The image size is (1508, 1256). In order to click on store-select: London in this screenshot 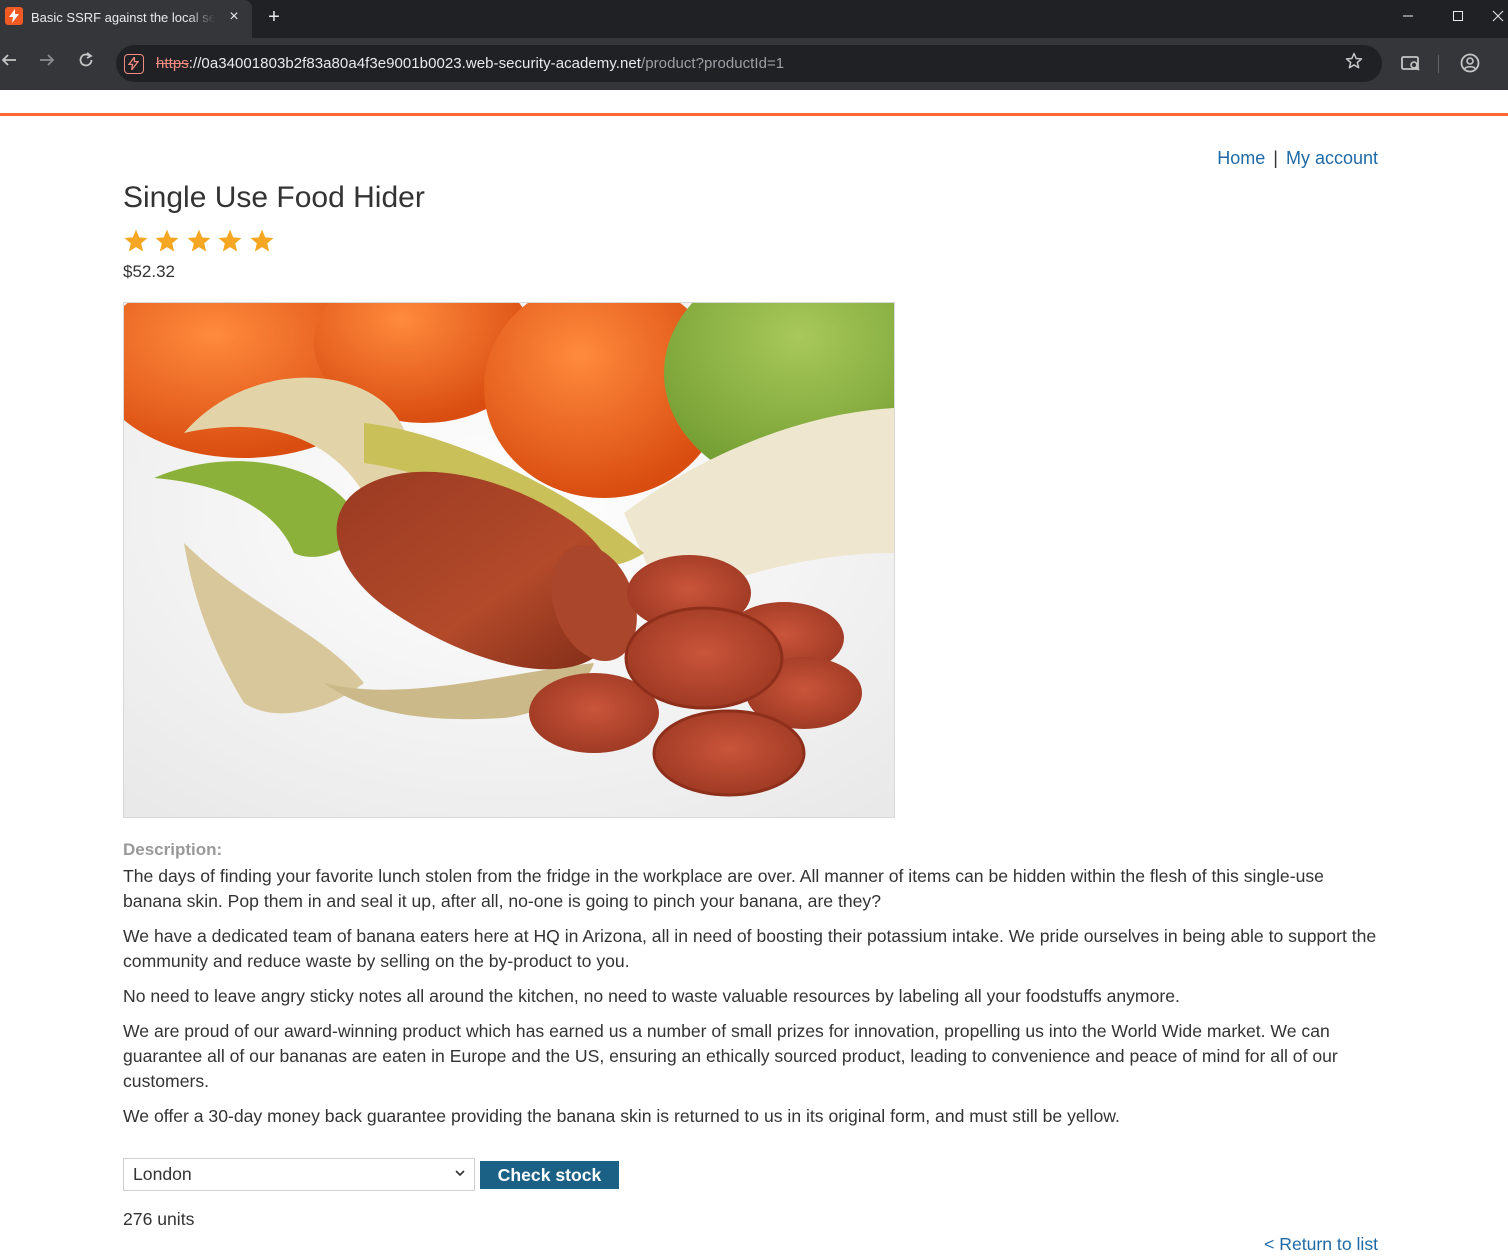, I will do `click(299, 1174)`.